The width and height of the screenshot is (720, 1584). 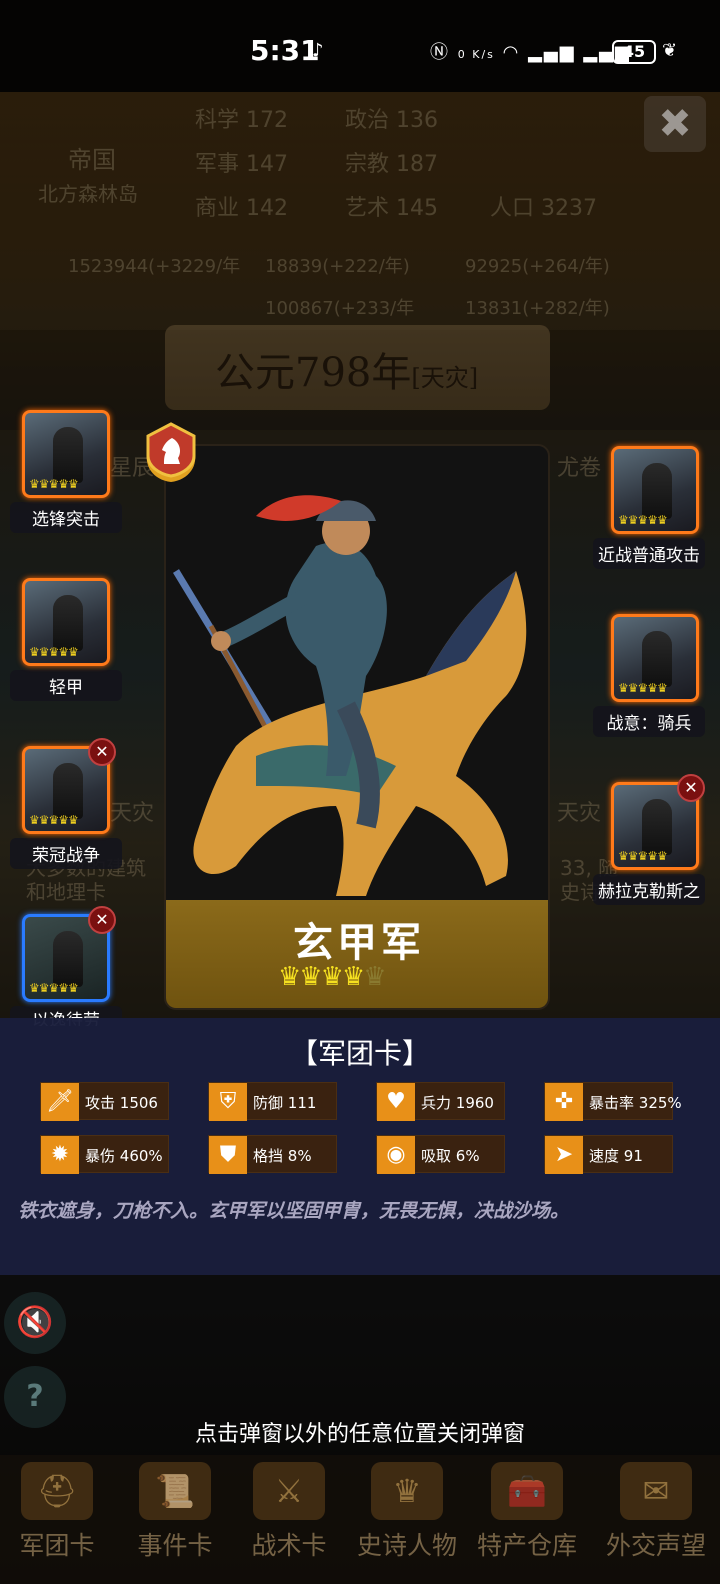 I want to click on shield-icon: ⛨, so click(x=228, y=1102).